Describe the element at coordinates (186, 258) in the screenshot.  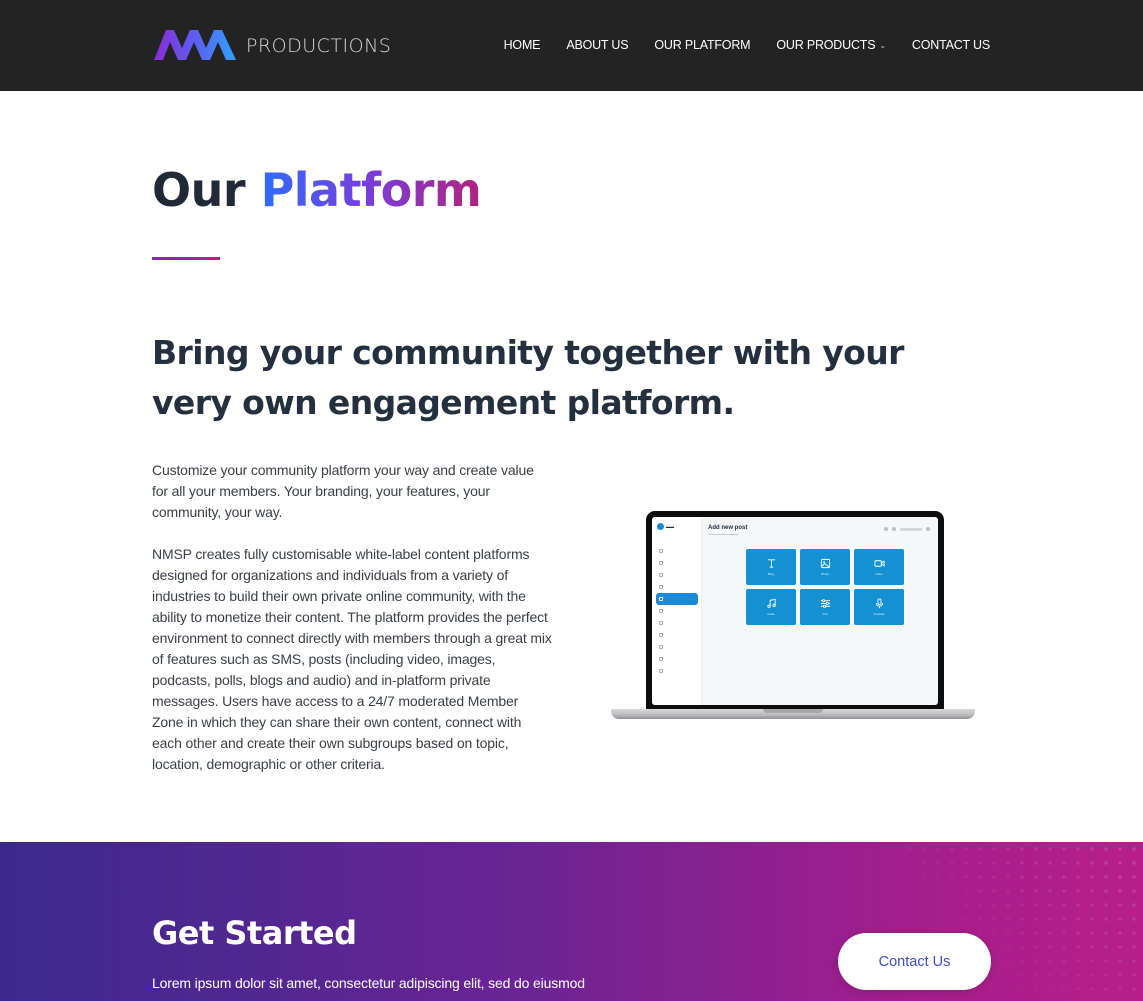
I see `title-divider` at that location.